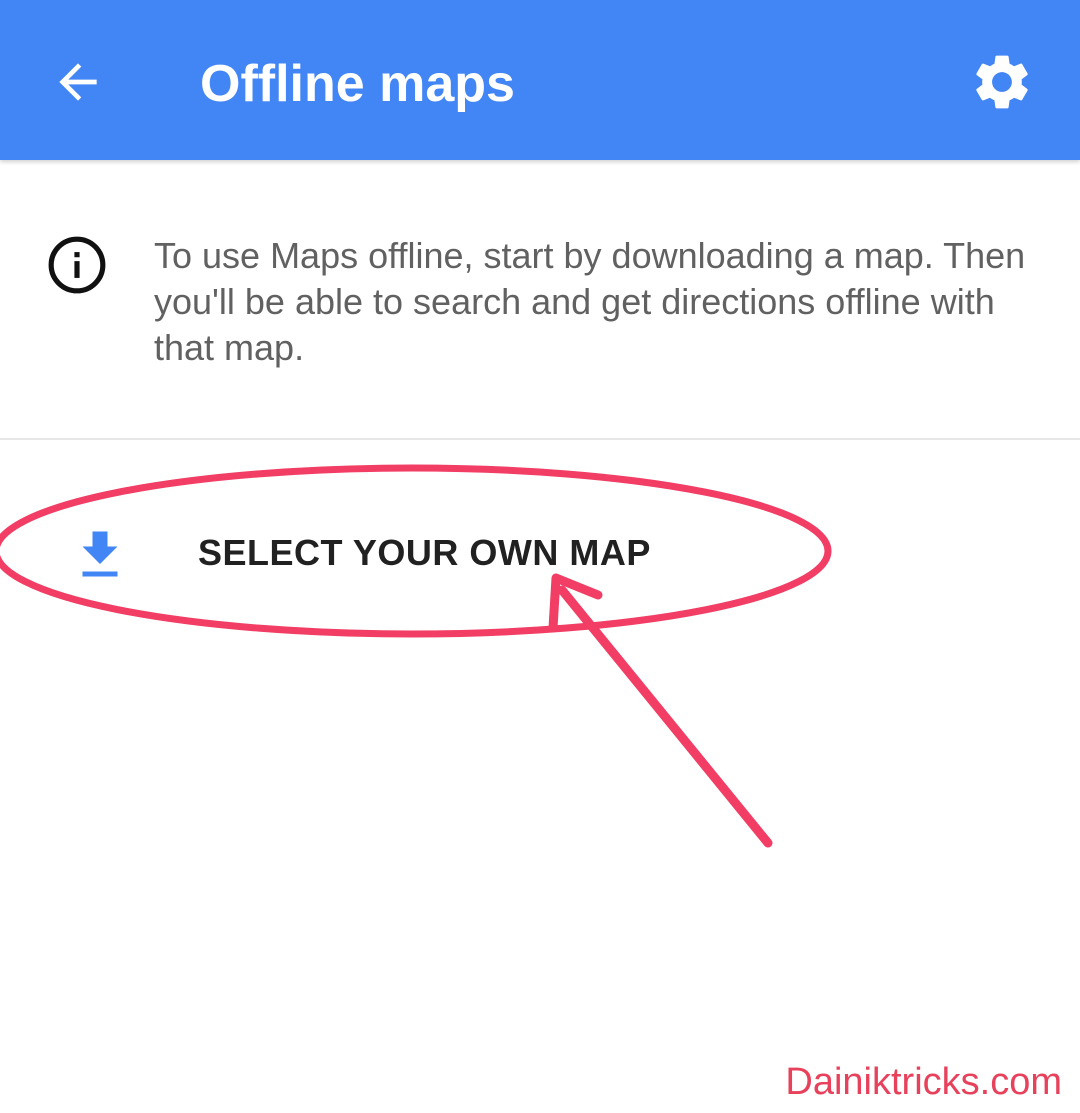 The width and height of the screenshot is (1080, 1113). I want to click on settings-button, so click(1002, 82).